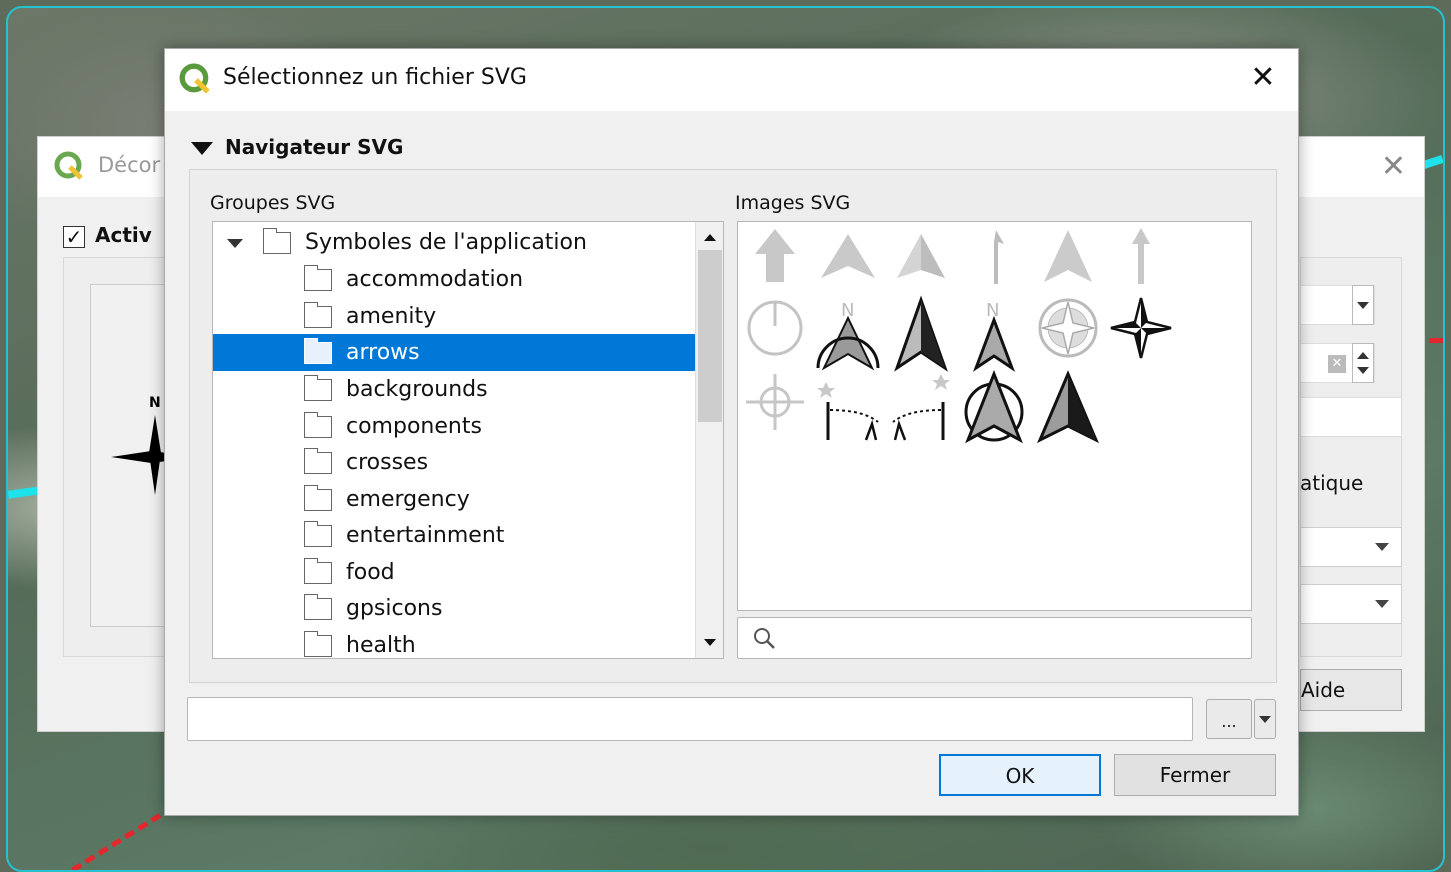 The width and height of the screenshot is (1451, 872). I want to click on tall-arrowhead-gray-icon, so click(1068, 256).